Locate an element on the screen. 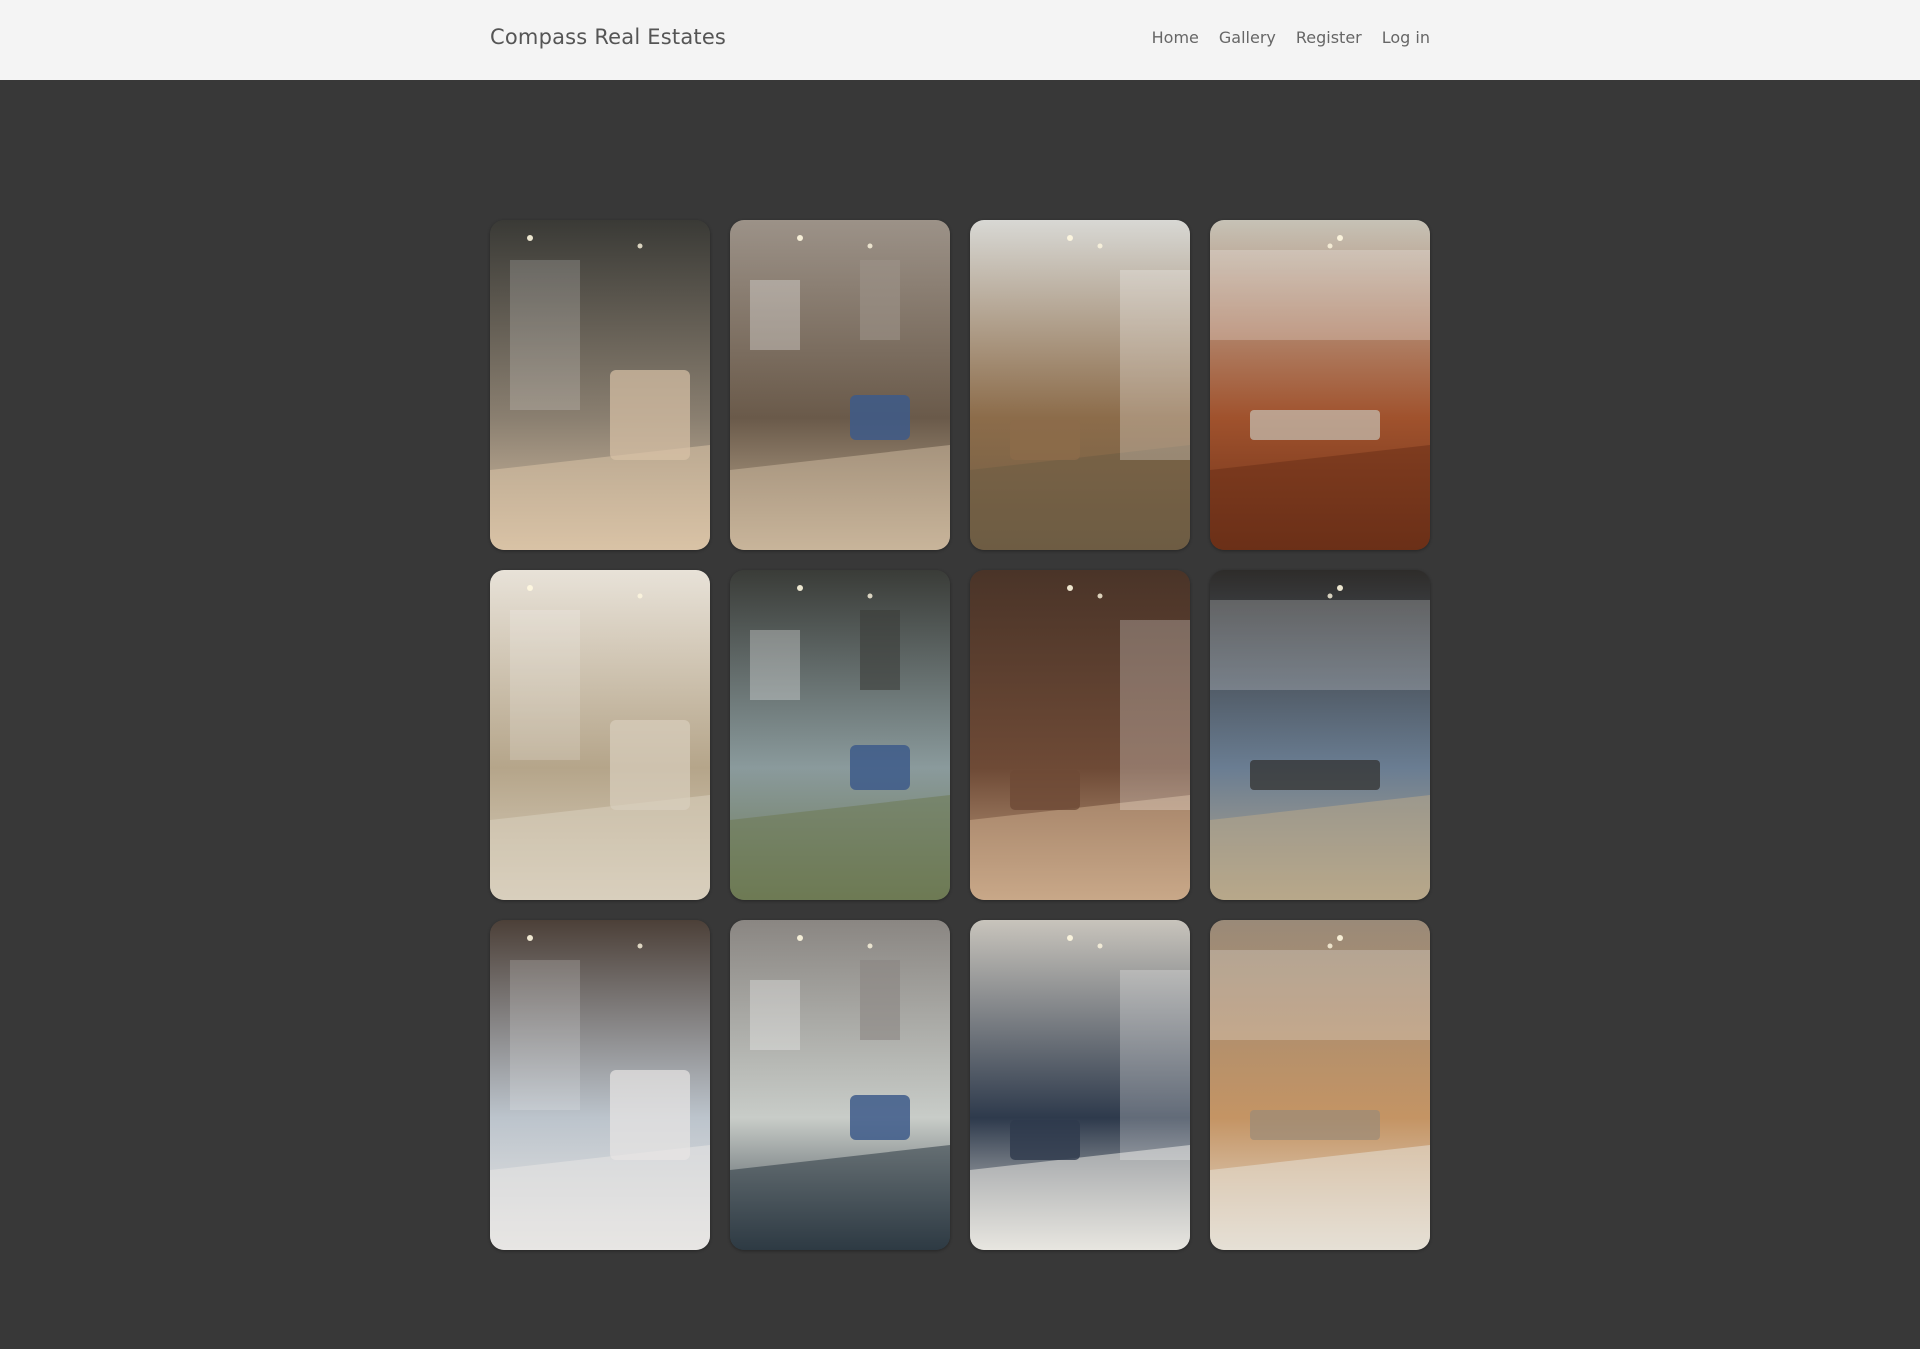 This screenshot has height=1349, width=1920. loft-bedroom-photo-image is located at coordinates (1320, 1085).